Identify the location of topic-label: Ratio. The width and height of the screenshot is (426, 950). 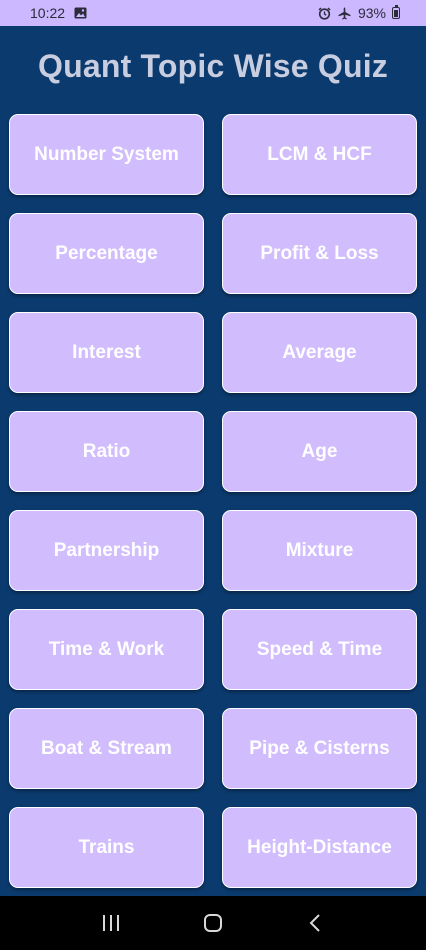
(106, 451).